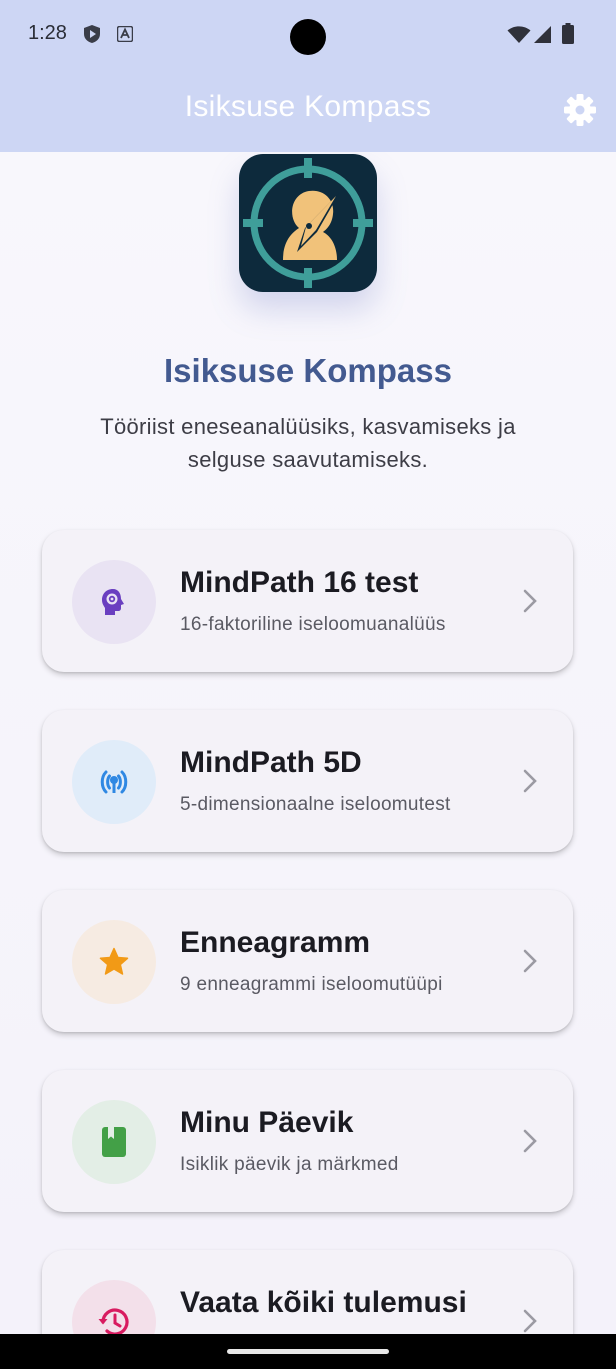 Image resolution: width=616 pixels, height=1369 pixels. I want to click on book-icon, so click(114, 1142).